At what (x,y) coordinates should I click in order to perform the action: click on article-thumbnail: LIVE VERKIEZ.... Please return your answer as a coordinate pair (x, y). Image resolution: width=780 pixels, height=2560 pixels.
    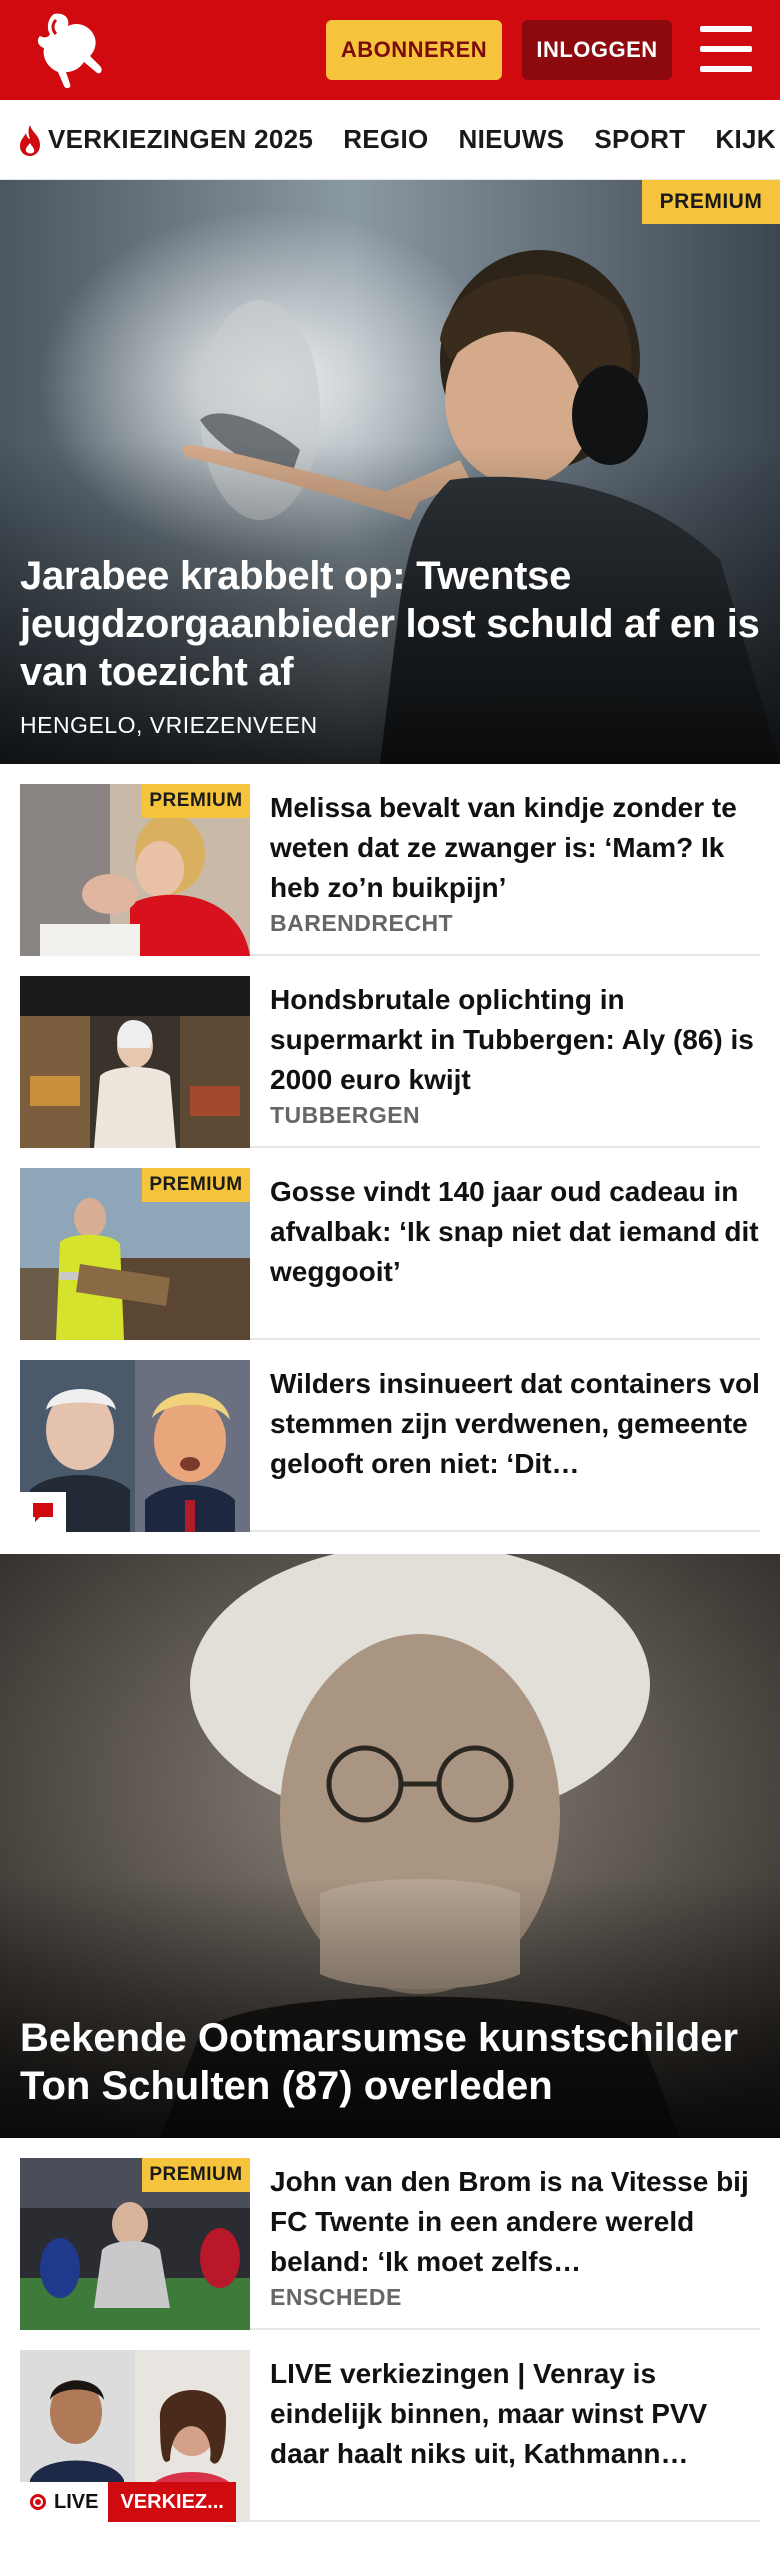
    Looking at the image, I should click on (135, 2436).